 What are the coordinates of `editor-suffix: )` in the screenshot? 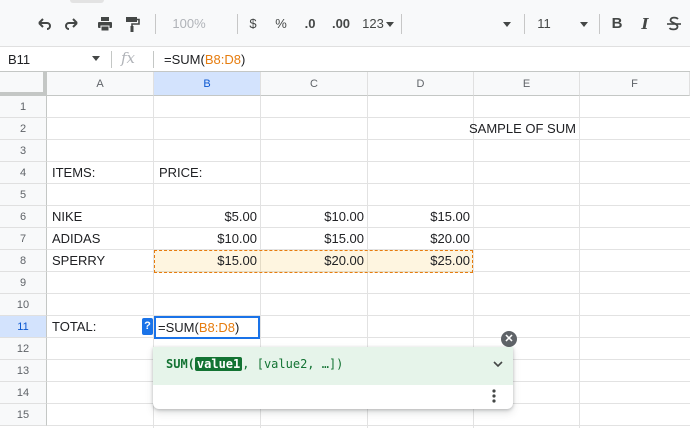 It's located at (237, 327).